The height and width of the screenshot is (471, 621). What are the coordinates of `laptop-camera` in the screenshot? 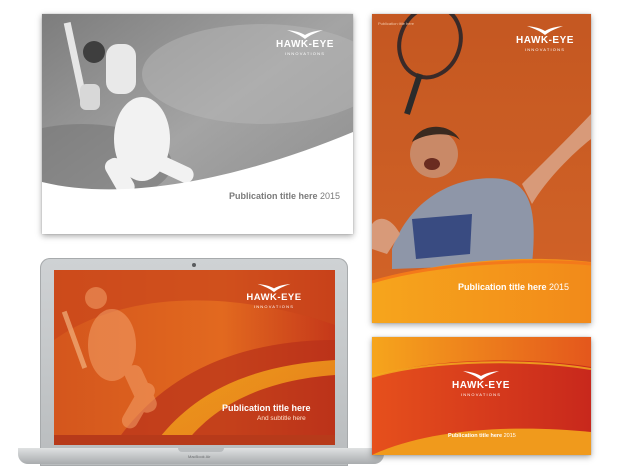 It's located at (194, 265).